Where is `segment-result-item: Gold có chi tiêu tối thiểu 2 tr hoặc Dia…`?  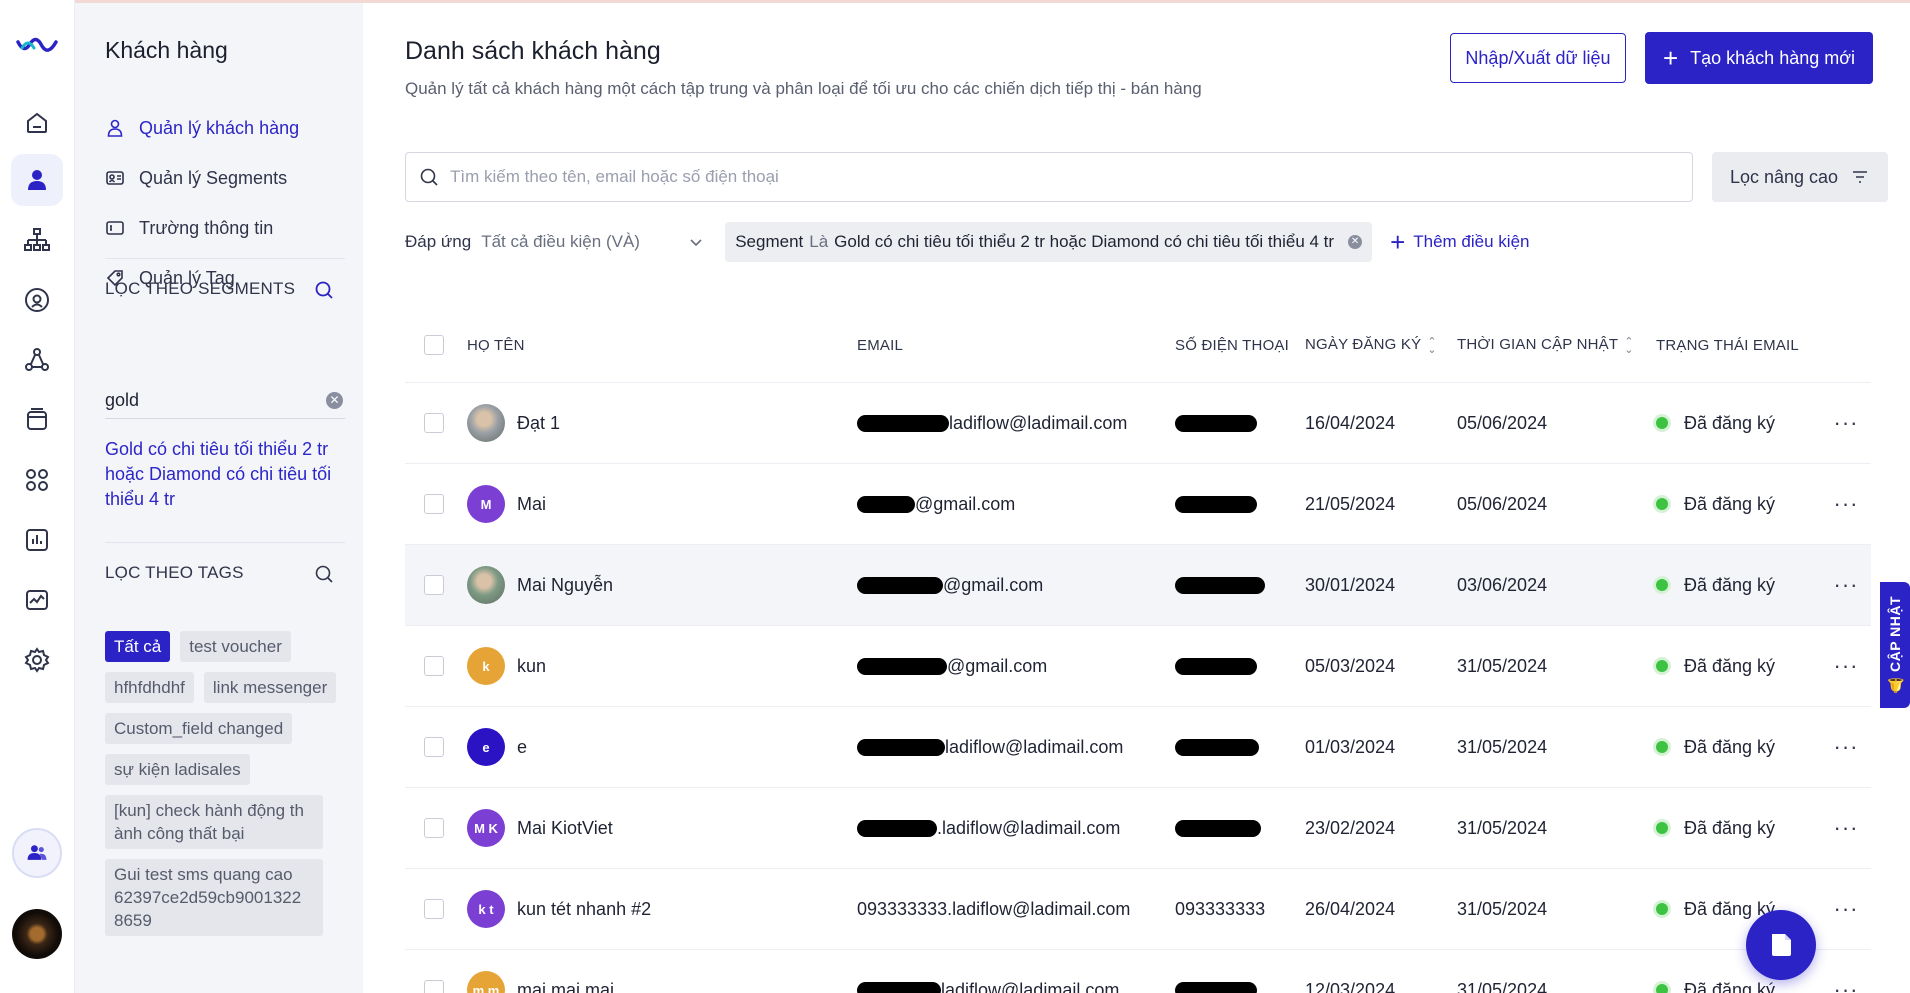 segment-result-item: Gold có chi tiêu tối thiểu 2 tr hoặc Dia… is located at coordinates (225, 474).